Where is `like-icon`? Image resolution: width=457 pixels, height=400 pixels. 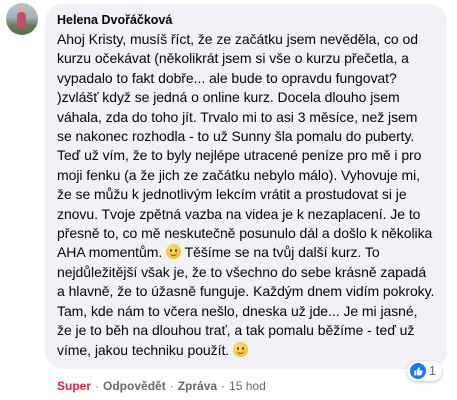 like-icon is located at coordinates (418, 371).